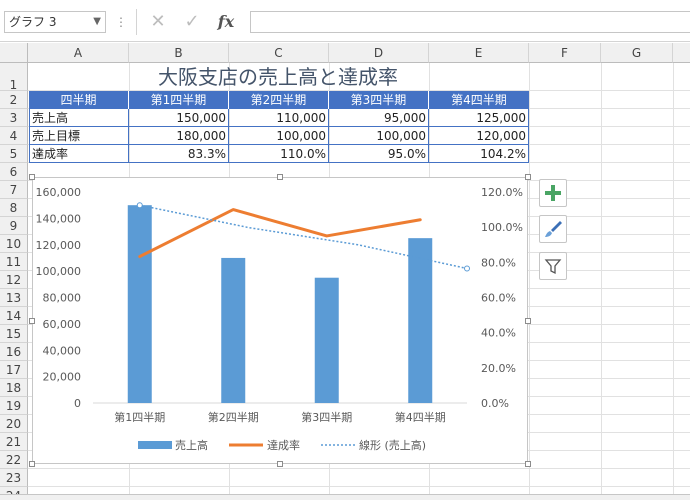 Image resolution: width=690 pixels, height=500 pixels. What do you see at coordinates (470, 22) in the screenshot?
I see `formula-input` at bounding box center [470, 22].